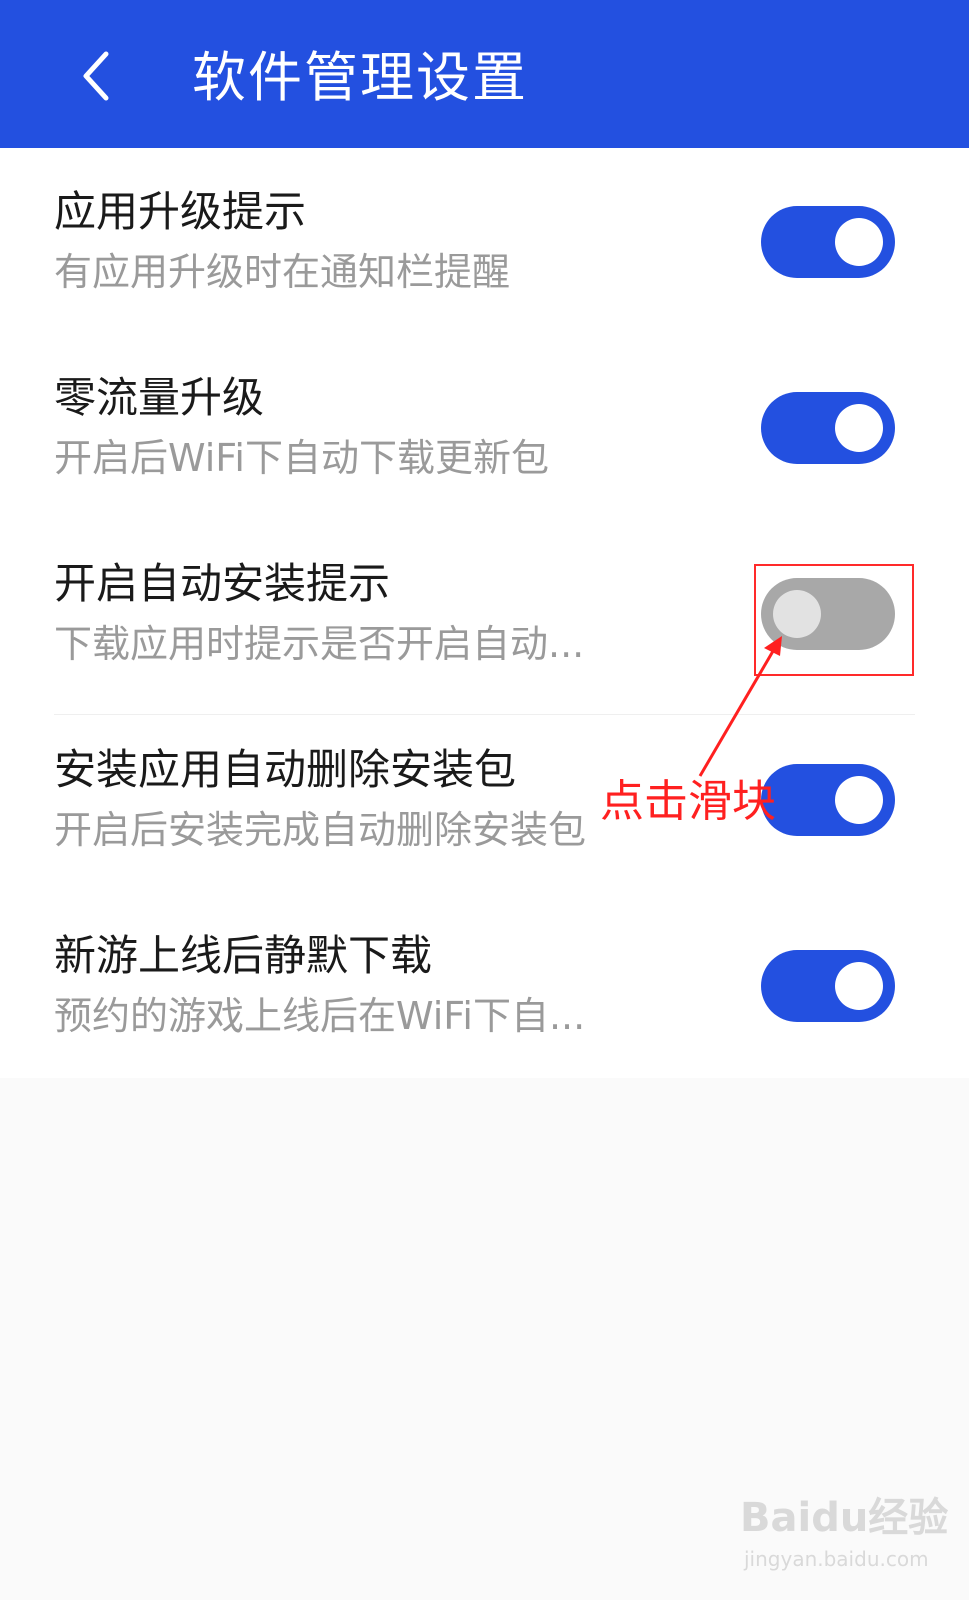 The width and height of the screenshot is (969, 1600). What do you see at coordinates (360, 77) in the screenshot?
I see `page-title: 软件管理设置` at bounding box center [360, 77].